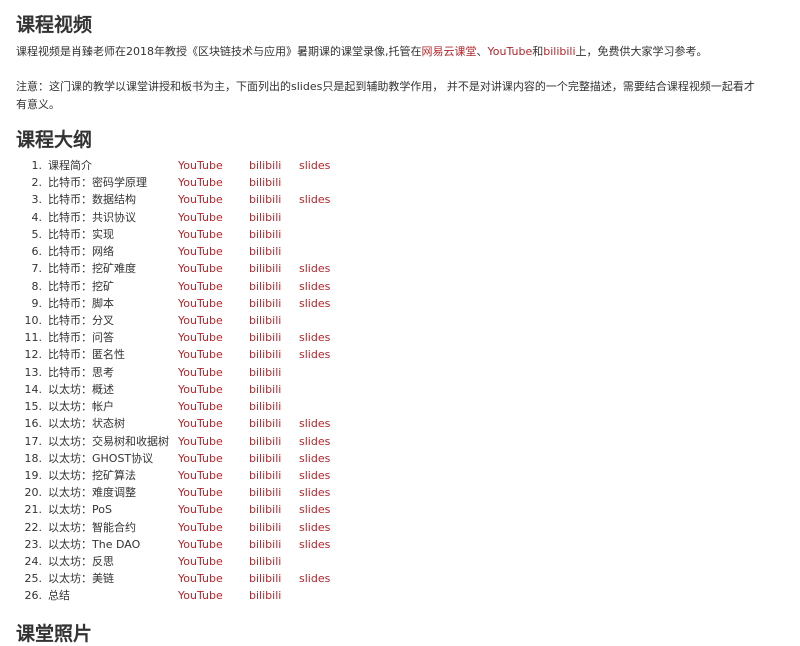  Describe the element at coordinates (559, 51) in the screenshot. I see `link-bilibili-intro: bilibili` at that location.